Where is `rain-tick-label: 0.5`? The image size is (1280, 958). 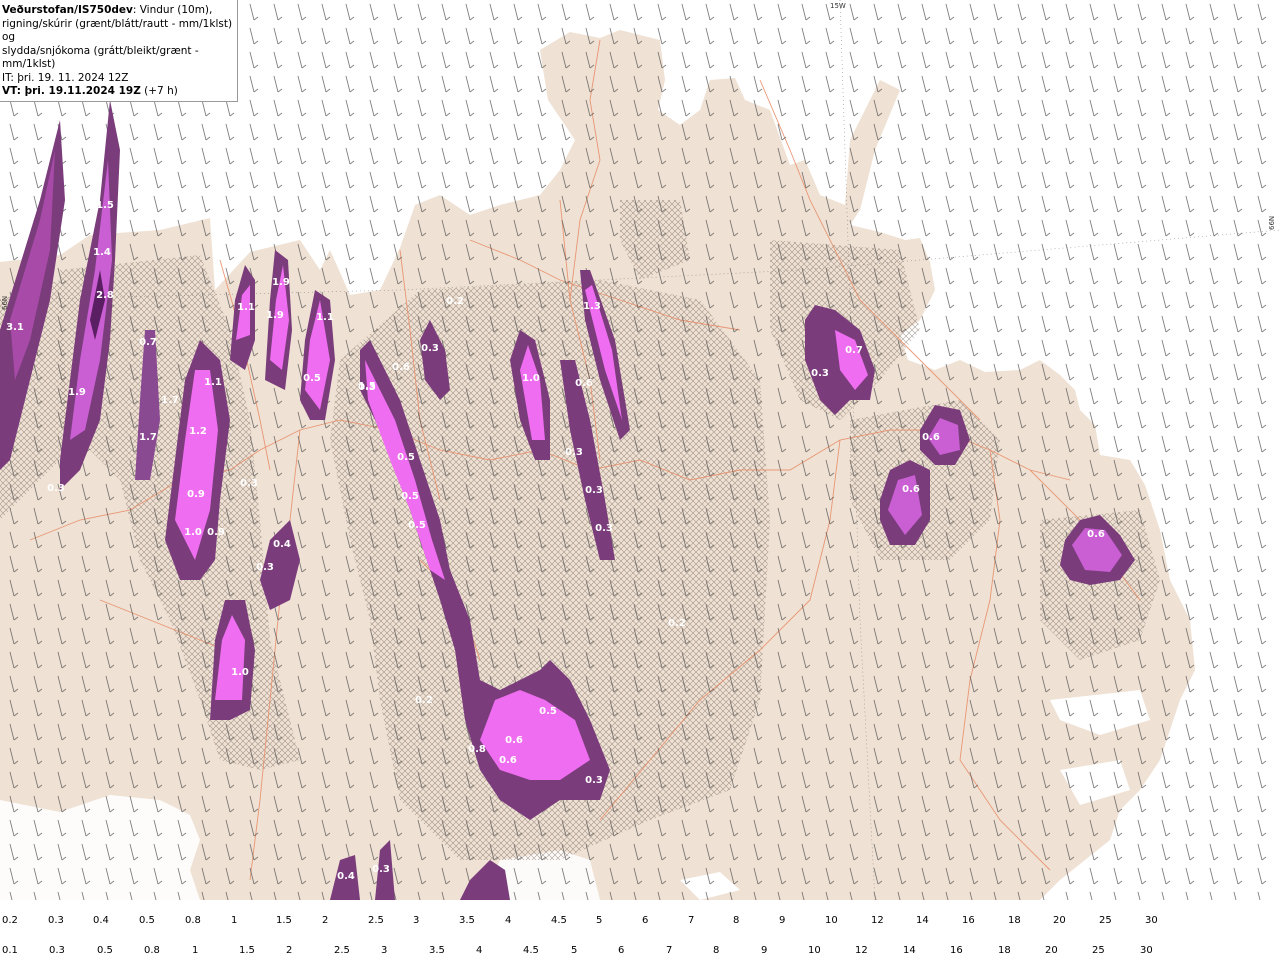 rain-tick-label: 0.5 is located at coordinates (105, 950).